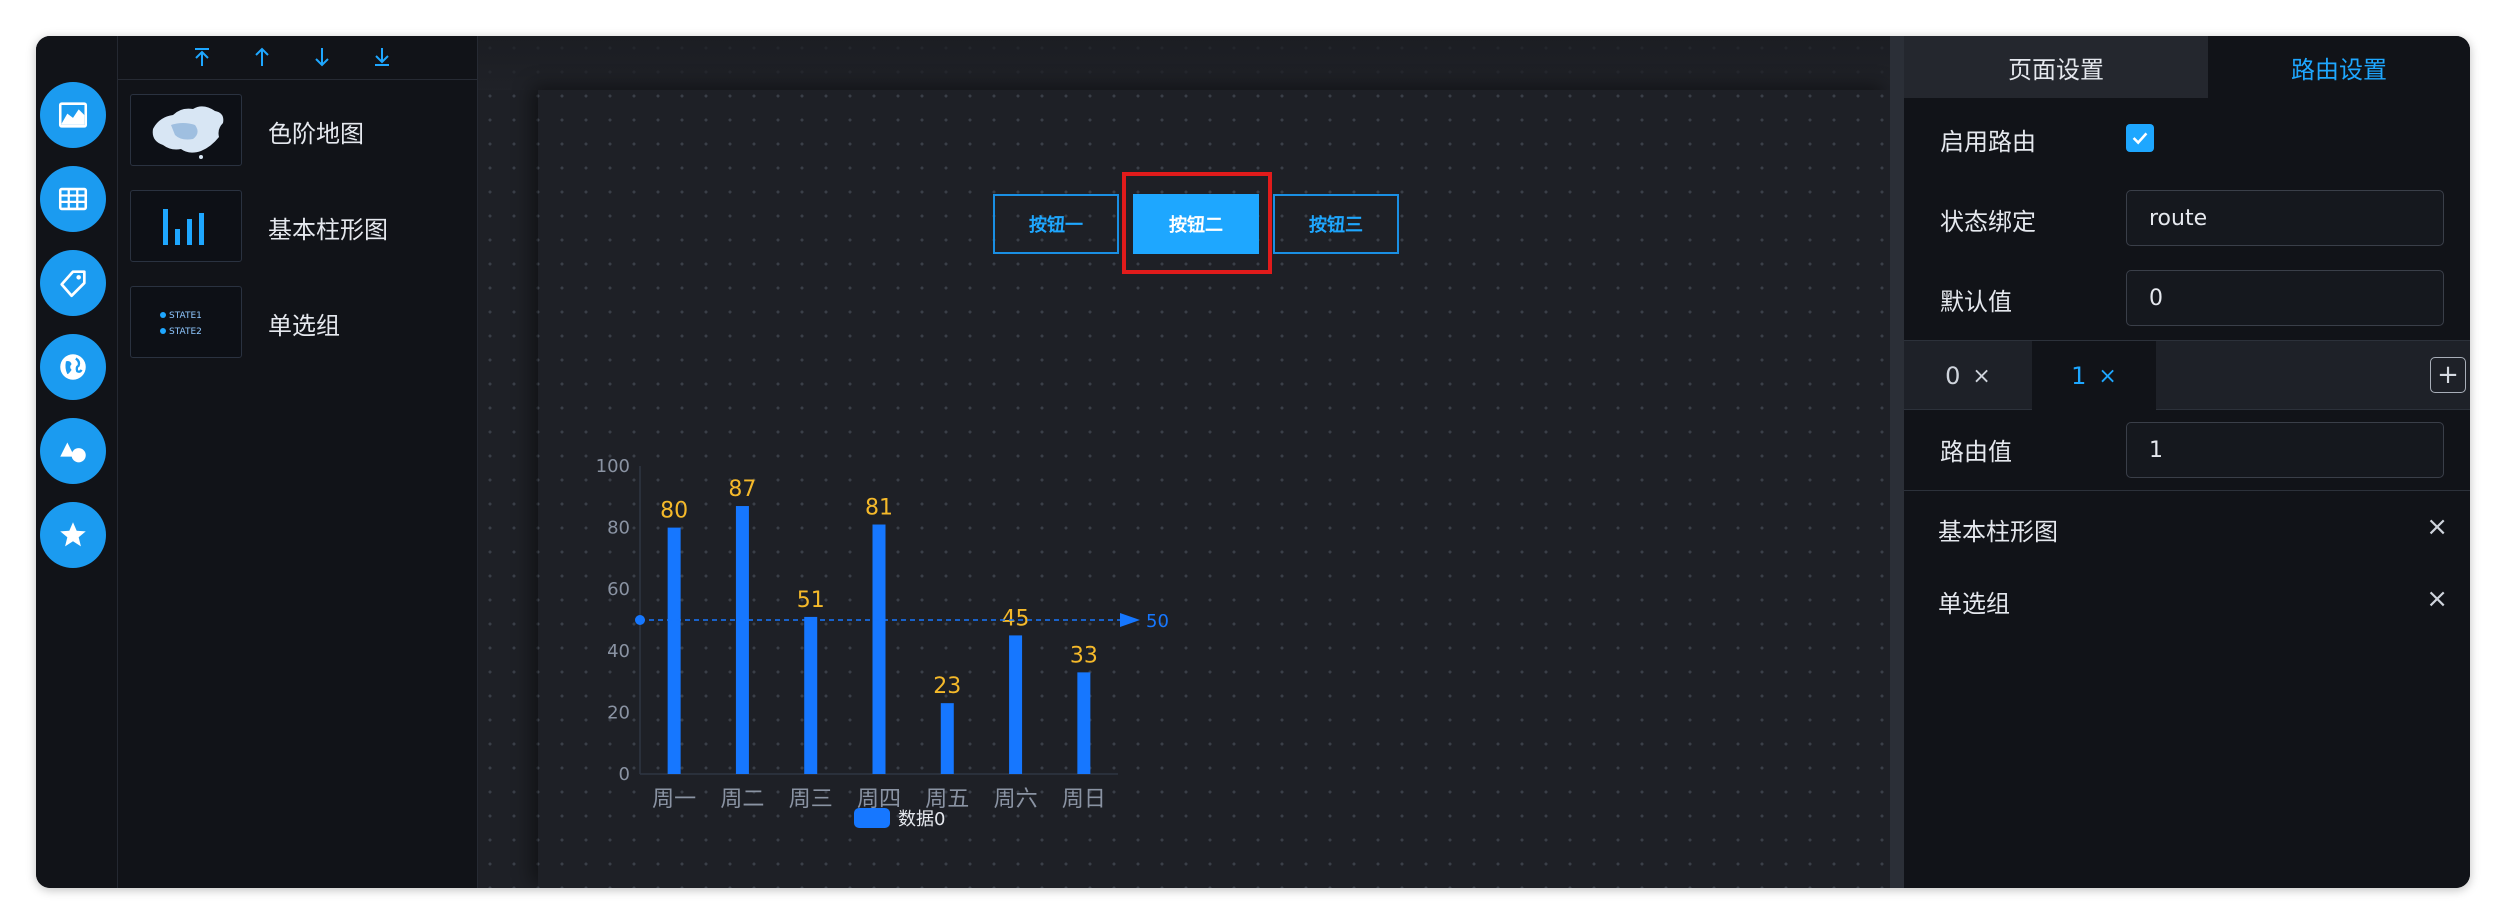 This screenshot has width=2506, height=924. What do you see at coordinates (1016, 618) in the screenshot?
I see `data-label: 45` at bounding box center [1016, 618].